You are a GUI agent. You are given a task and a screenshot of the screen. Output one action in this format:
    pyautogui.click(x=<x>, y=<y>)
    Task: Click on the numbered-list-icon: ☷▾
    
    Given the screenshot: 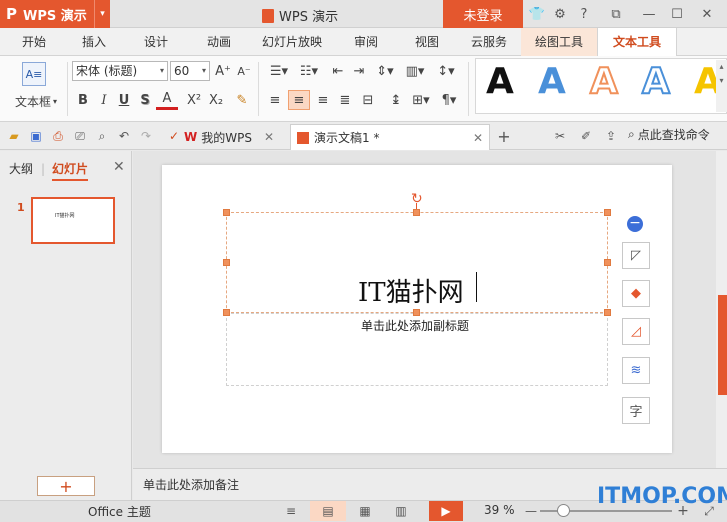 What is the action you would take?
    pyautogui.click(x=309, y=71)
    